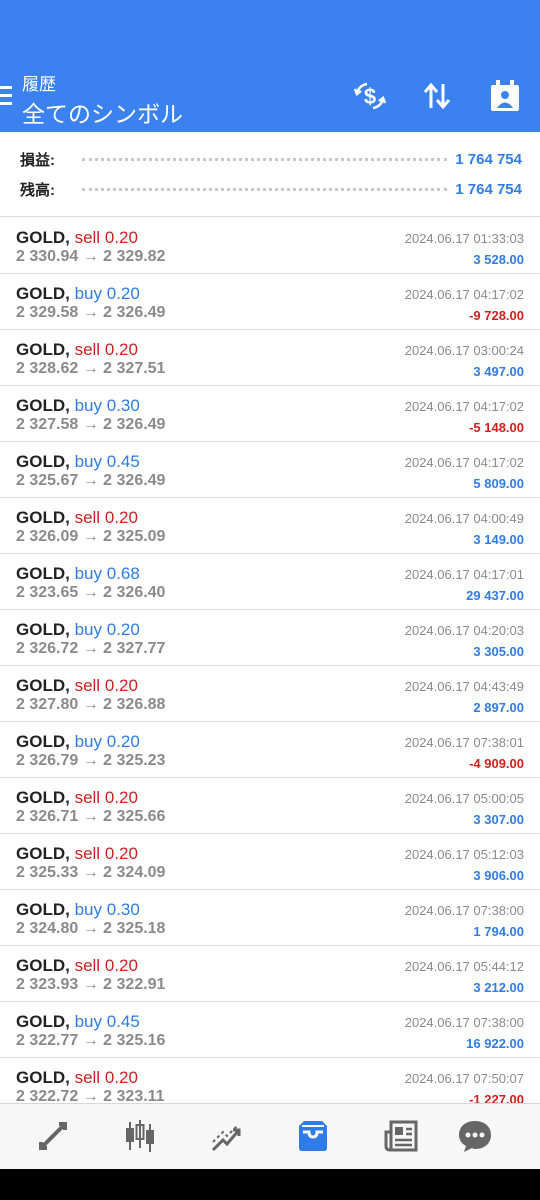  I want to click on trade-profit: 3 307.00, so click(498, 819).